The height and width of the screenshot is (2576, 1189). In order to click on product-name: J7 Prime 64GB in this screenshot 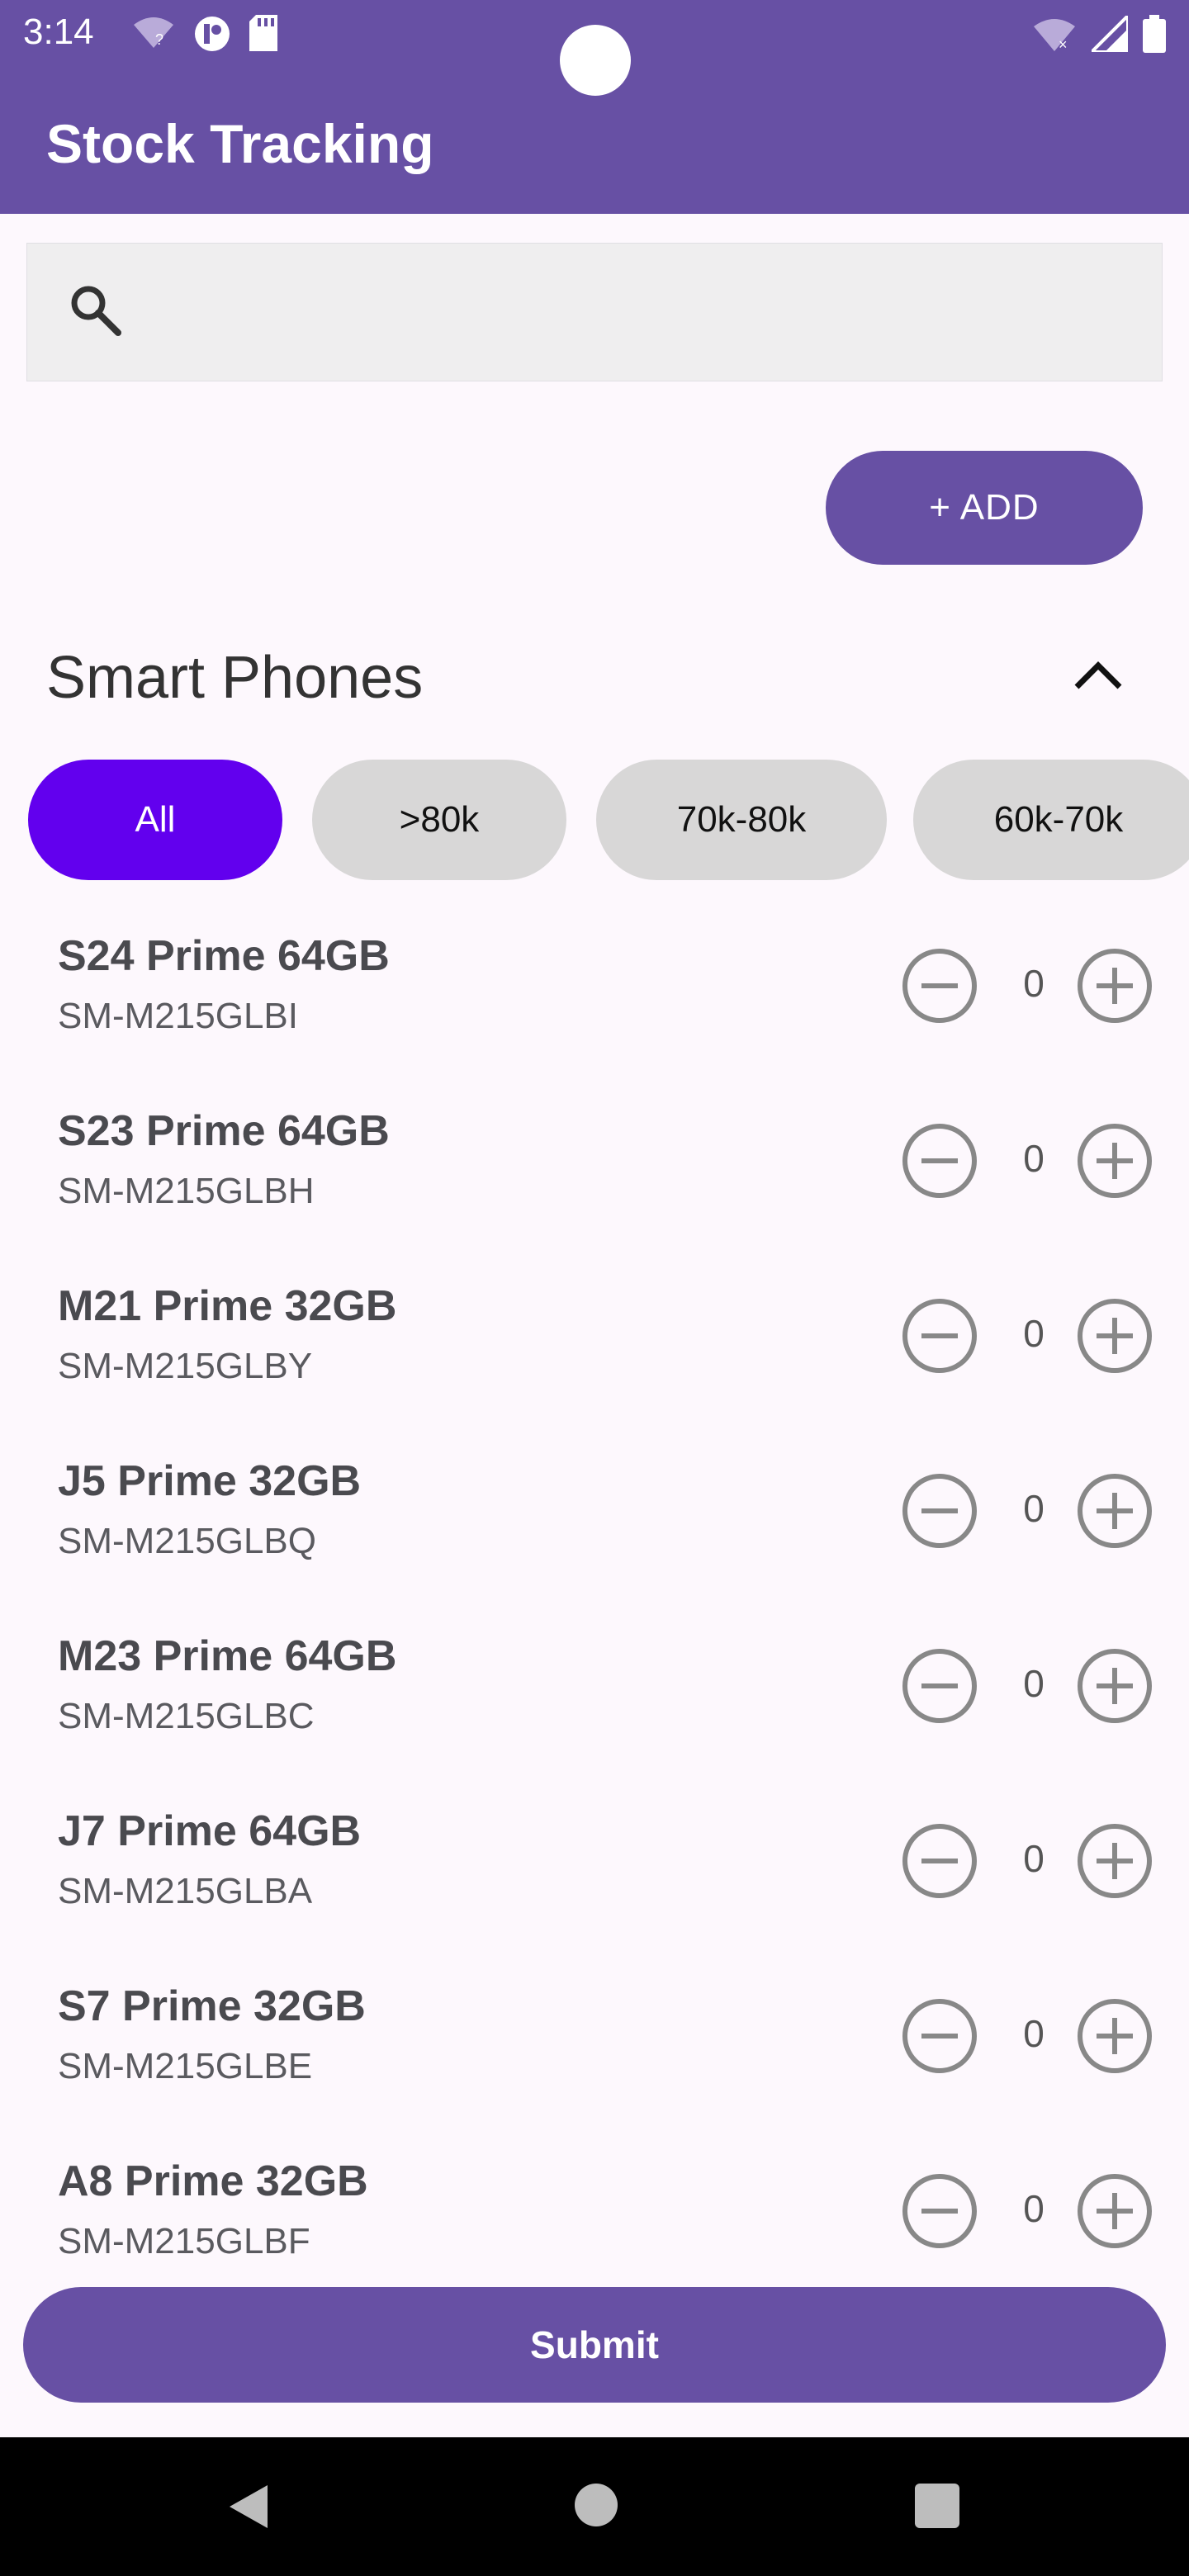, I will do `click(210, 1831)`.